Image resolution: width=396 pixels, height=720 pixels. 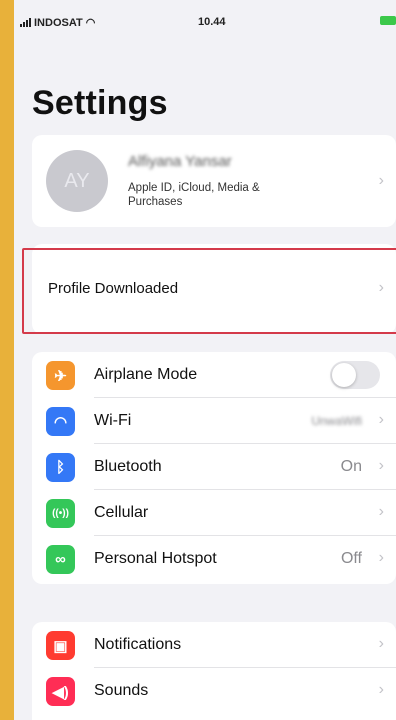 What do you see at coordinates (214, 421) in the screenshot?
I see `wifi-row: ◠ Wi-Fi UnwaWifi ›` at bounding box center [214, 421].